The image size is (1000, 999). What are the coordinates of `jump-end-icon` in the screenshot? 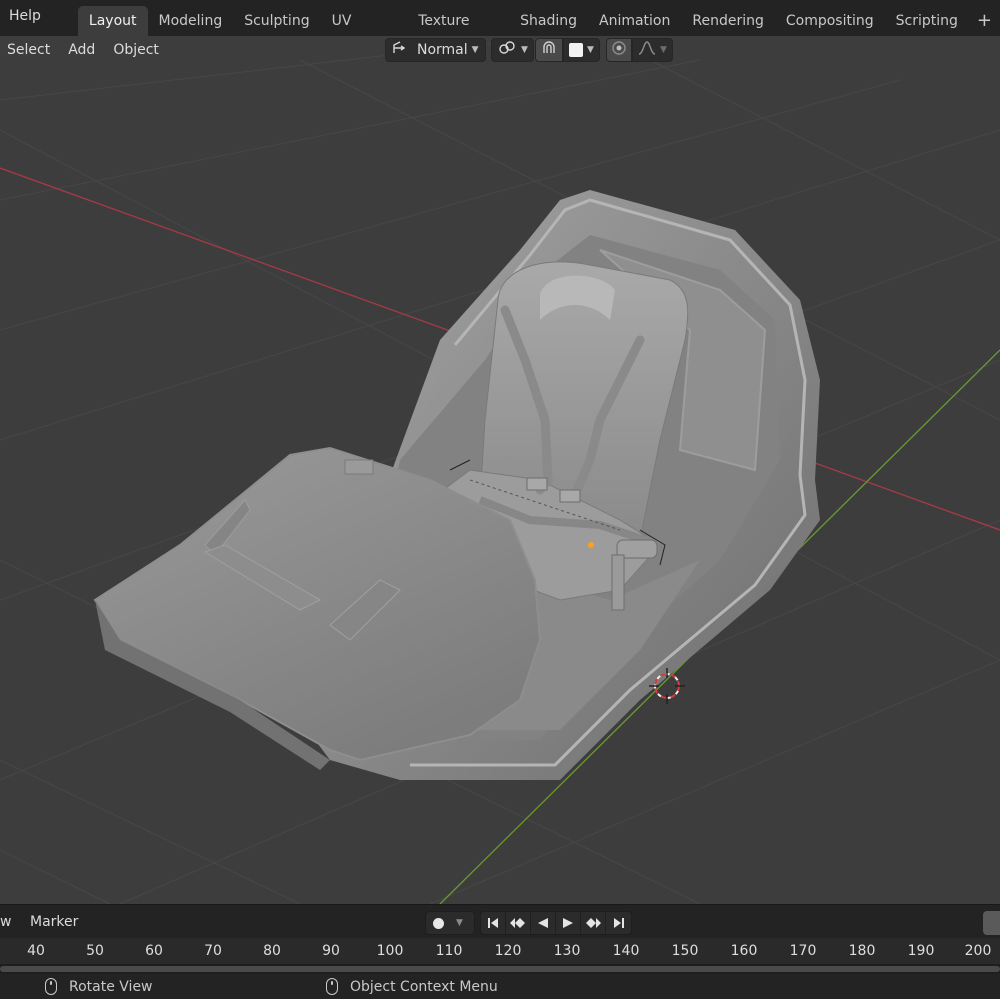 It's located at (618, 923).